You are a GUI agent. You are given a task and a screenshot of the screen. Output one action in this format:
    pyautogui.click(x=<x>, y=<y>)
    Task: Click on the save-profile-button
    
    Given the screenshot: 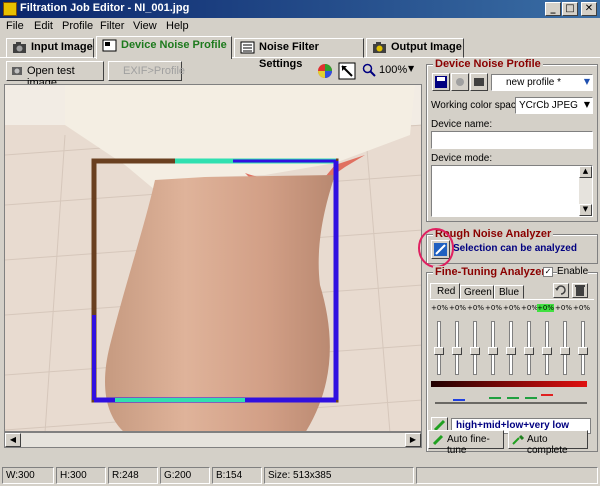 What is the action you would take?
    pyautogui.click(x=441, y=82)
    